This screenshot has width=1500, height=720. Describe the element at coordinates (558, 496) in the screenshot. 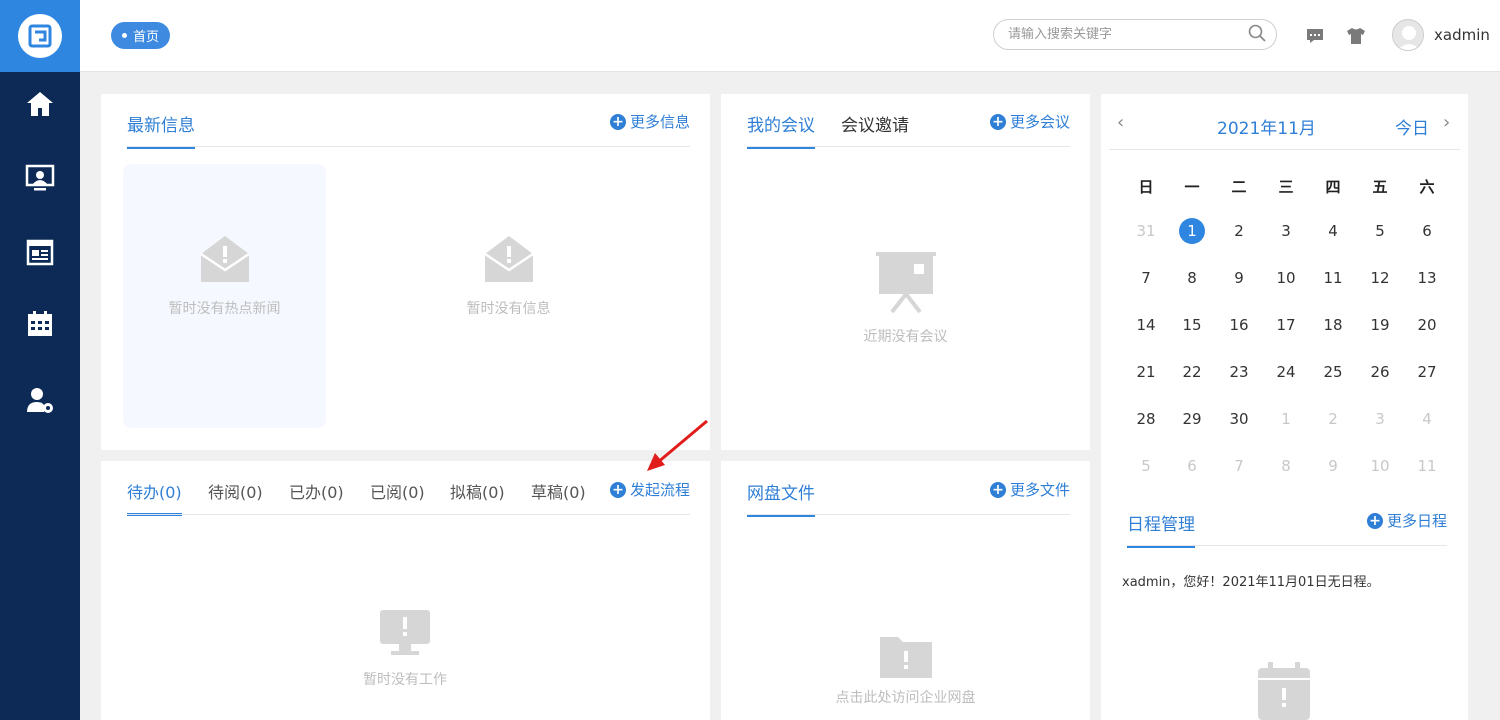

I see `tab-drafts: 草稿(0)` at that location.